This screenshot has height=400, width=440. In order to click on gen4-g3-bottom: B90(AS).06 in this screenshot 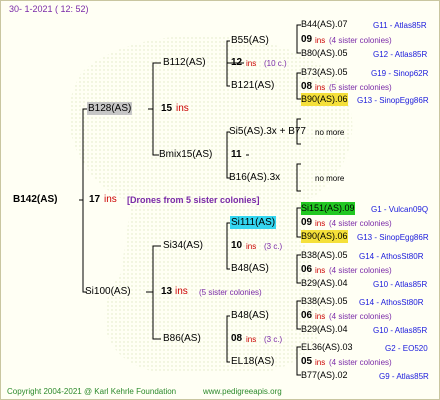, I will do `click(324, 236)`.